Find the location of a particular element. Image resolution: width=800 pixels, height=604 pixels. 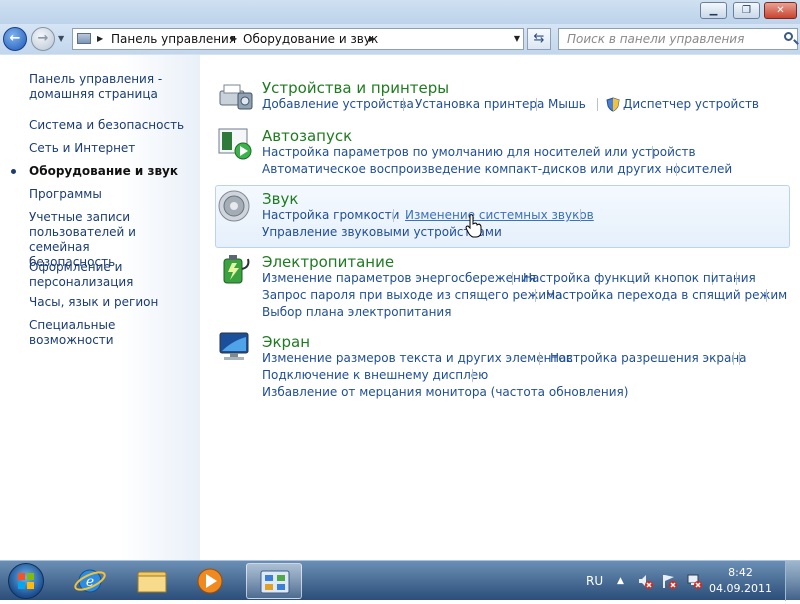

link-sleep-settings: Настройка перехода в спящий режим is located at coordinates (666, 295).